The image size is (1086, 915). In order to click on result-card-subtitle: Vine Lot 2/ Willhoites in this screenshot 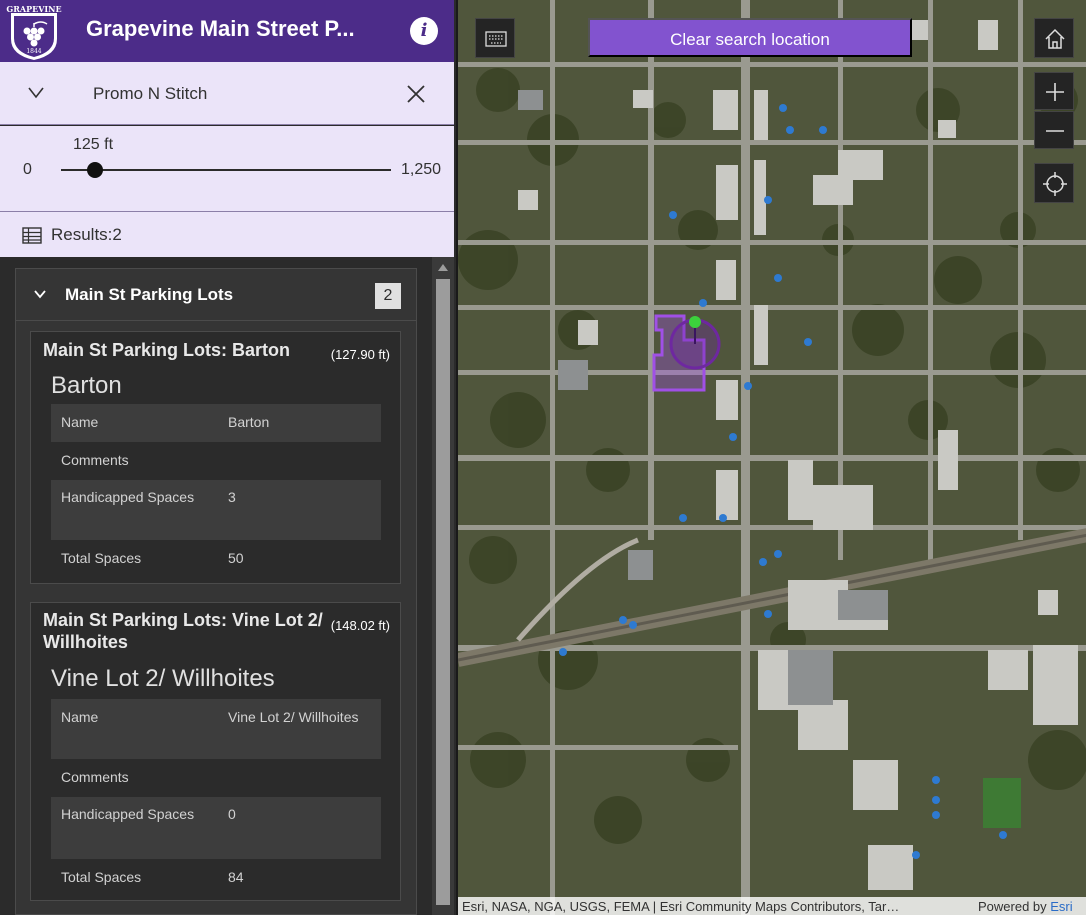, I will do `click(163, 678)`.